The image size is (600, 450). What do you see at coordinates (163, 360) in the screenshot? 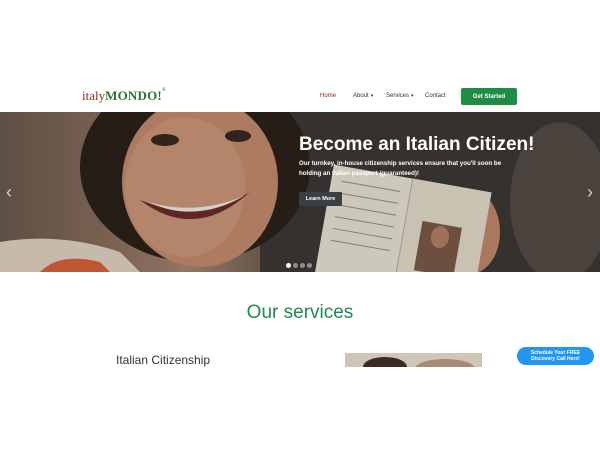
I see `service-heading-italian-citizenship: Italian Citizenship` at bounding box center [163, 360].